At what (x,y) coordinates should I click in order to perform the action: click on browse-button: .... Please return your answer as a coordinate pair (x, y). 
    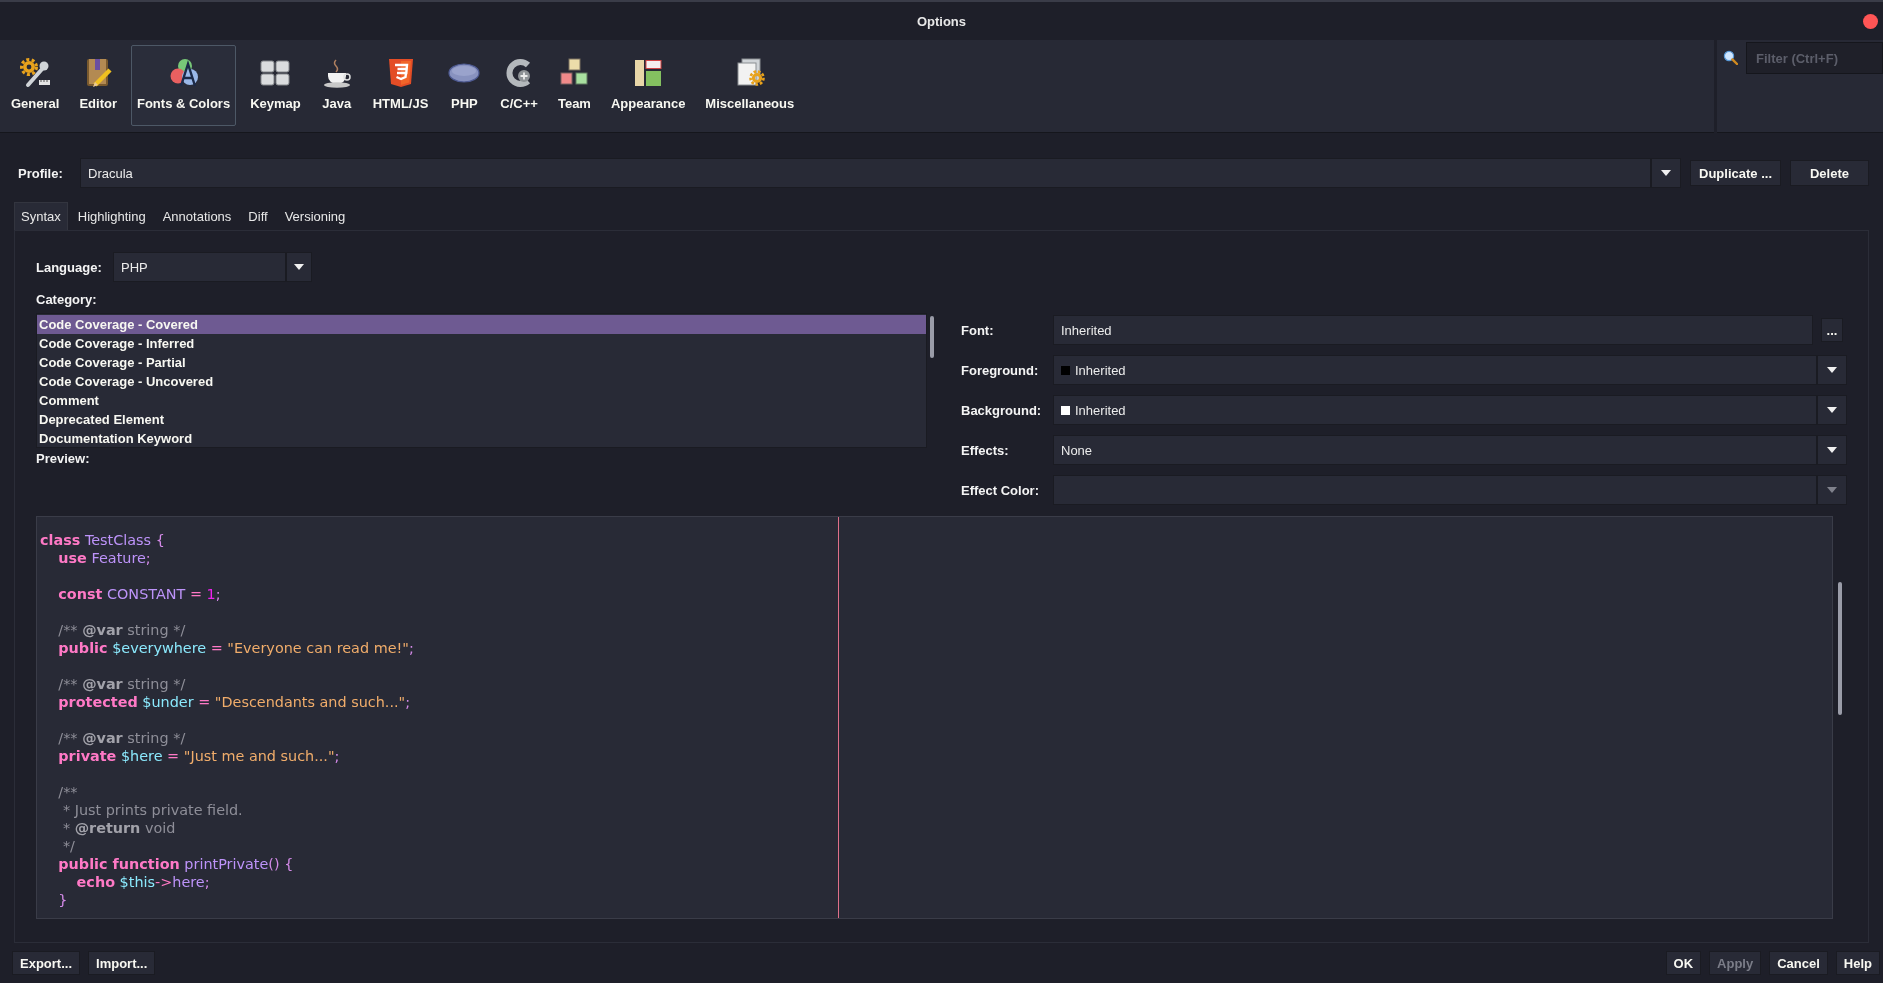
    Looking at the image, I should click on (1832, 330).